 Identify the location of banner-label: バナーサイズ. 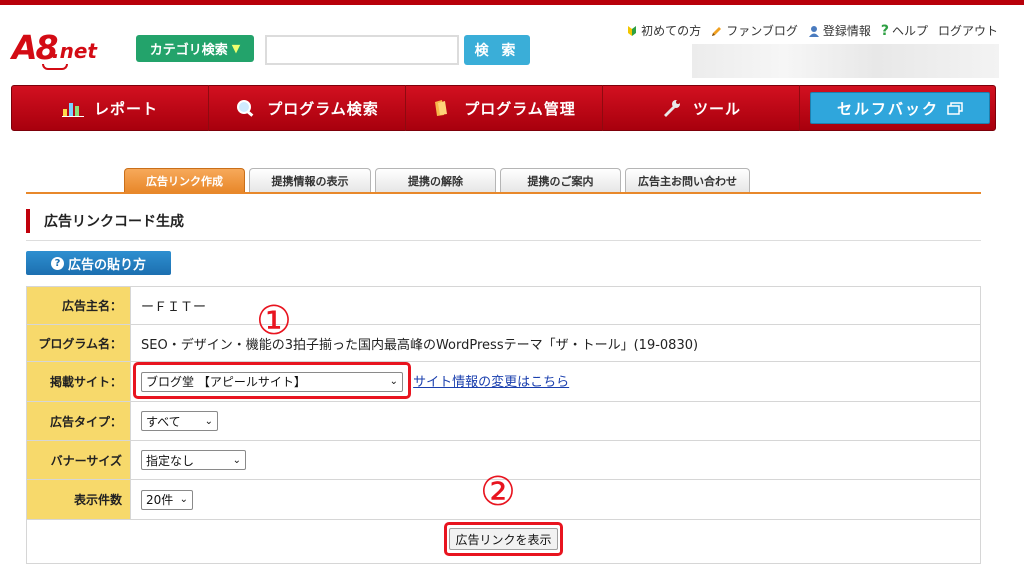
(78, 460).